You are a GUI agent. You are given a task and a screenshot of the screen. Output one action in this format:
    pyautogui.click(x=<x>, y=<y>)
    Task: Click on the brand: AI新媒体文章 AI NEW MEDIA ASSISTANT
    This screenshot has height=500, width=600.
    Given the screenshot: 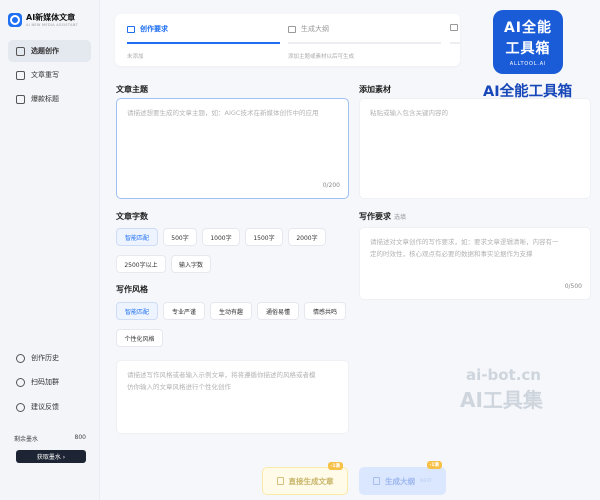 What is the action you would take?
    pyautogui.click(x=43, y=19)
    